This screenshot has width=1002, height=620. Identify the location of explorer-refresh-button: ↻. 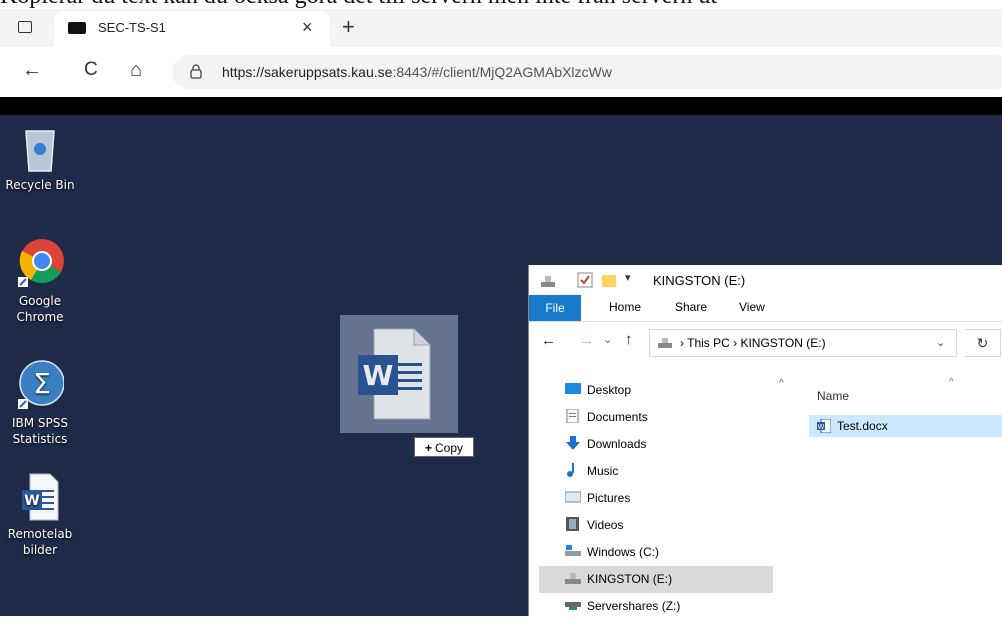
(983, 343).